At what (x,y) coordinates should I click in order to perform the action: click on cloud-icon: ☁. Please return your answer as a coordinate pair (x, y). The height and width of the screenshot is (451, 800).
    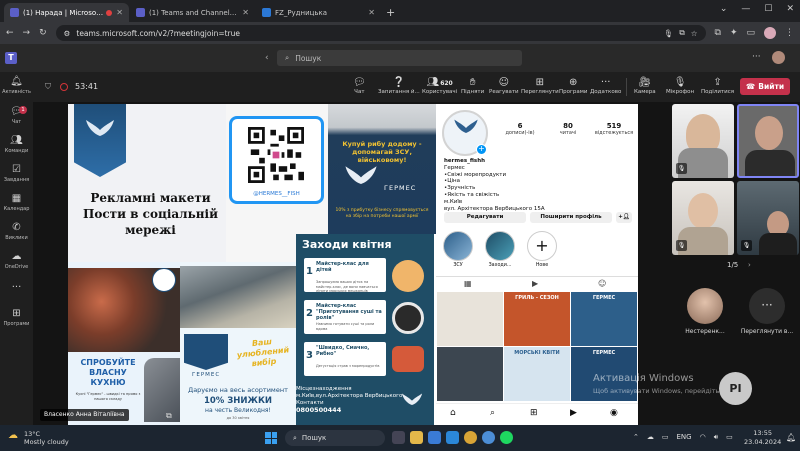
    Looking at the image, I should click on (650, 437).